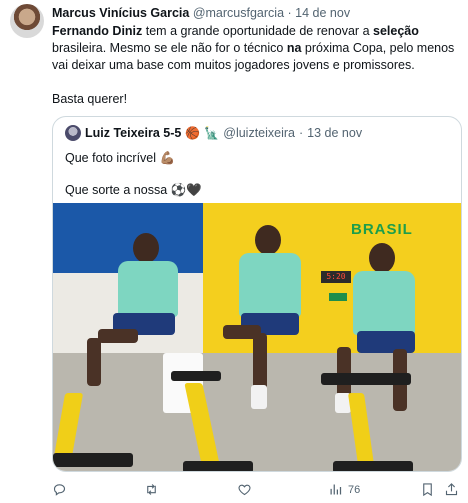 This screenshot has height=503, width=468. What do you see at coordinates (27, 21) in the screenshot?
I see `author-avatar` at bounding box center [27, 21].